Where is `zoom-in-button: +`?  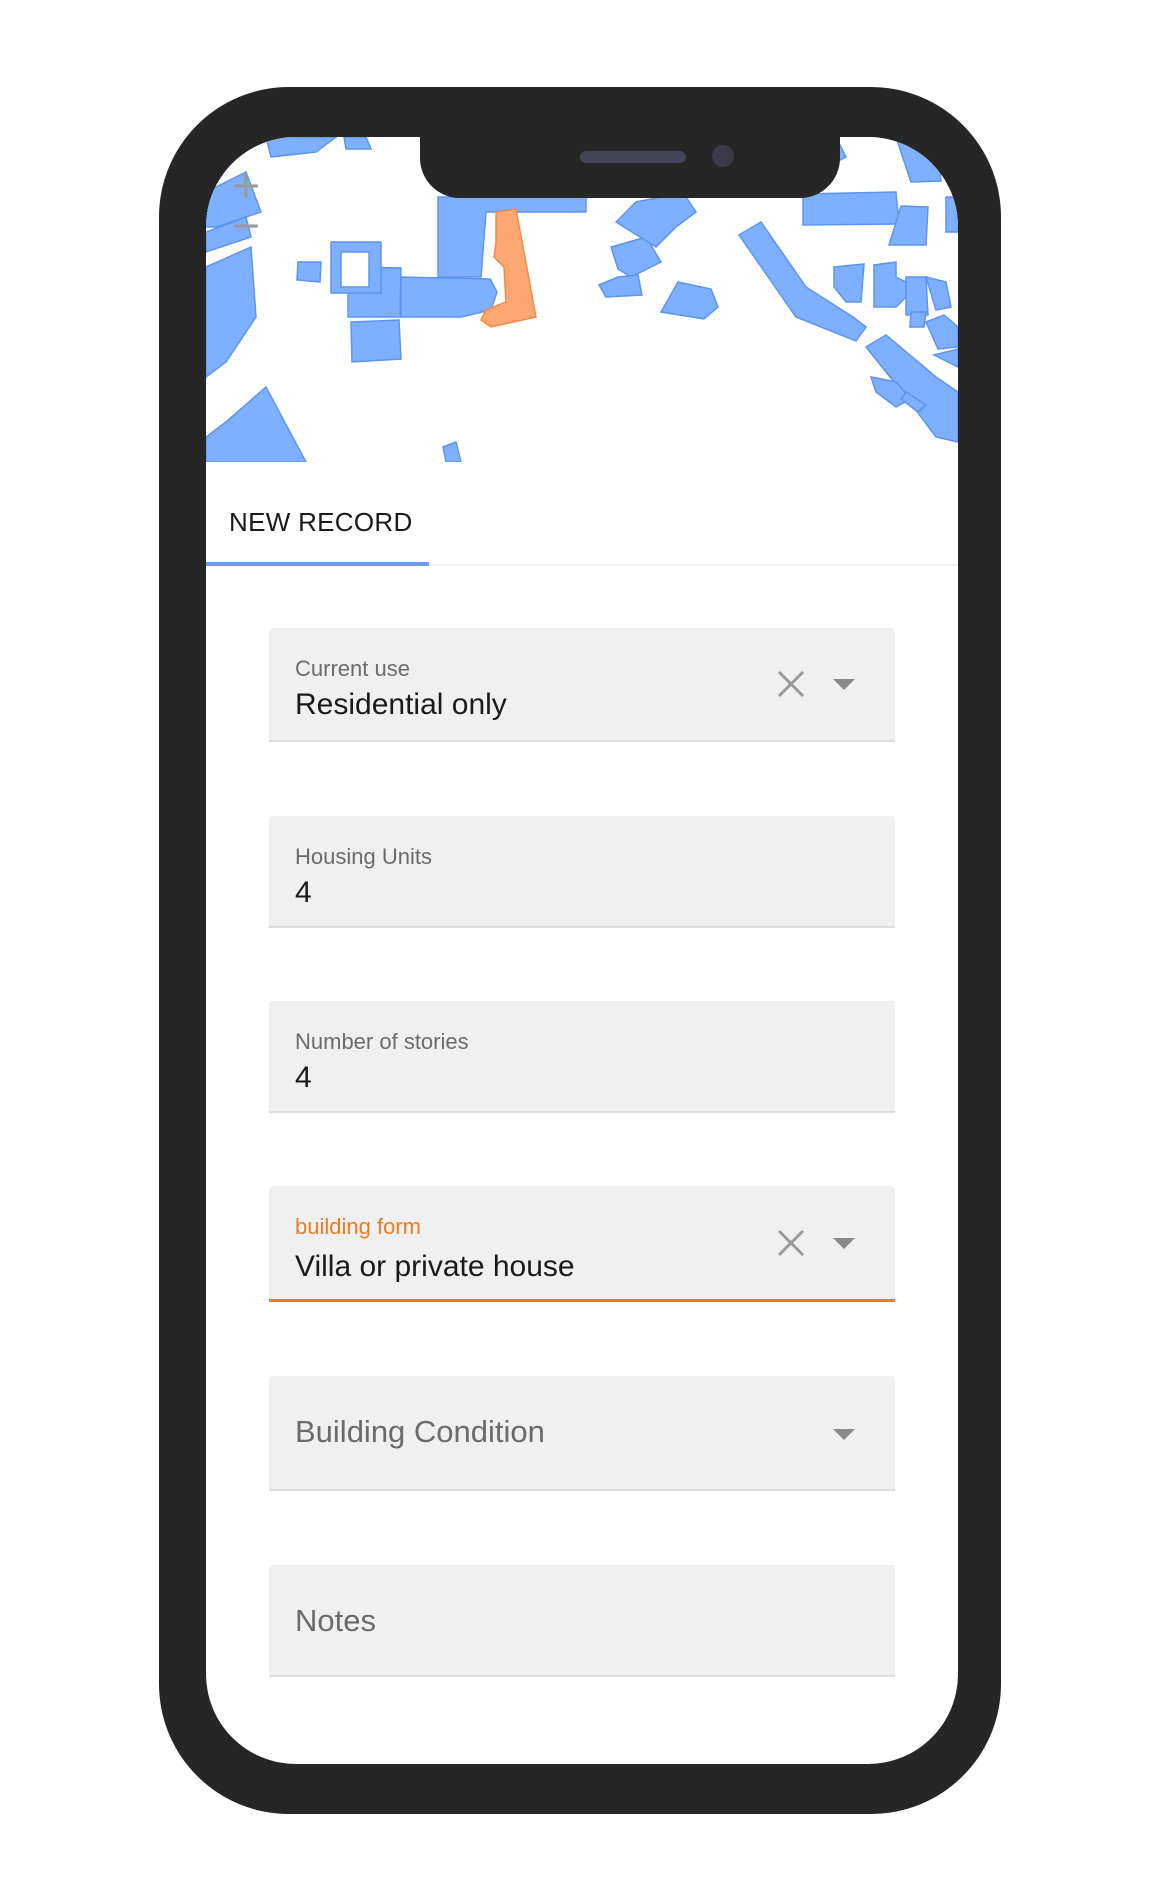 zoom-in-button: + is located at coordinates (246, 185).